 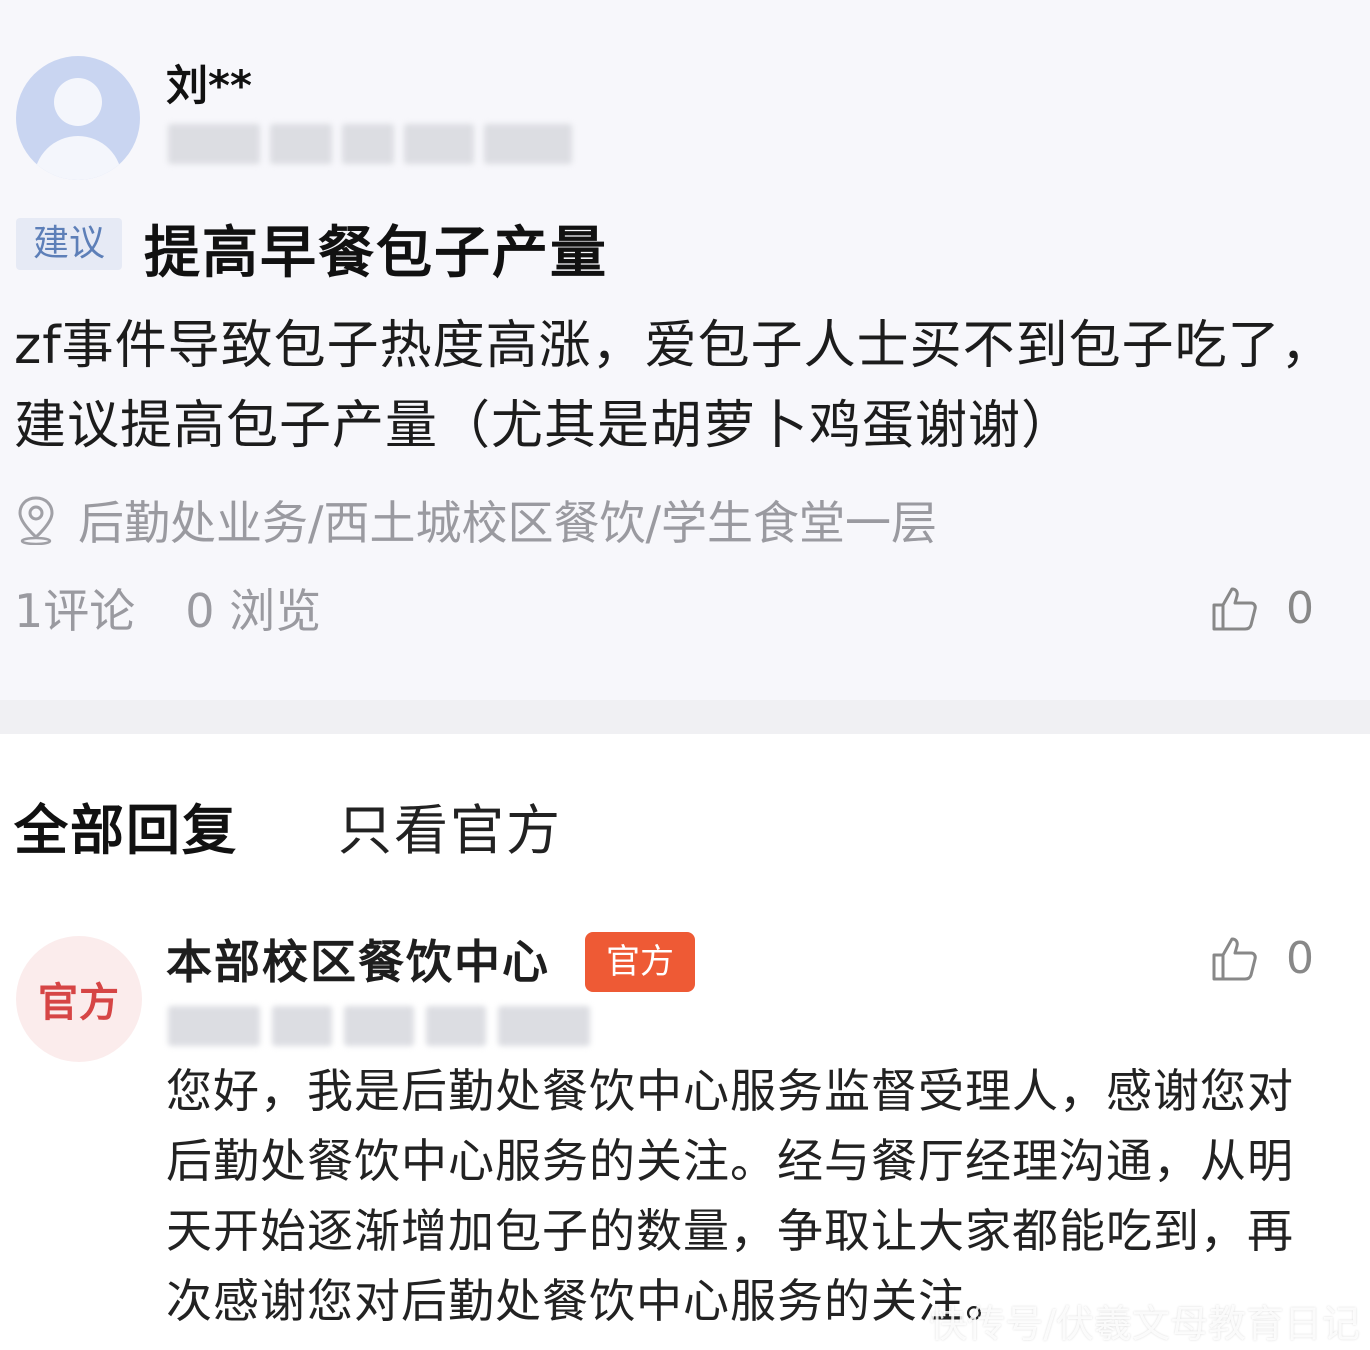 What do you see at coordinates (79, 1003) in the screenshot?
I see `official-avatar-text: 官方` at bounding box center [79, 1003].